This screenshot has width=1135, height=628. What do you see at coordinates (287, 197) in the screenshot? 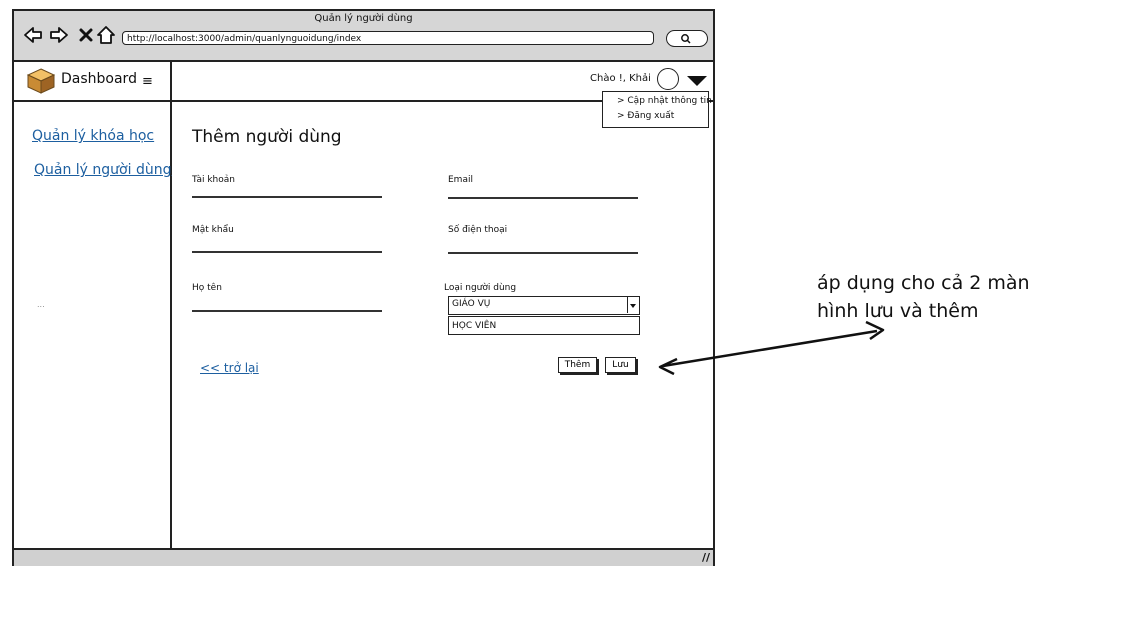
I see `account-field` at bounding box center [287, 197].